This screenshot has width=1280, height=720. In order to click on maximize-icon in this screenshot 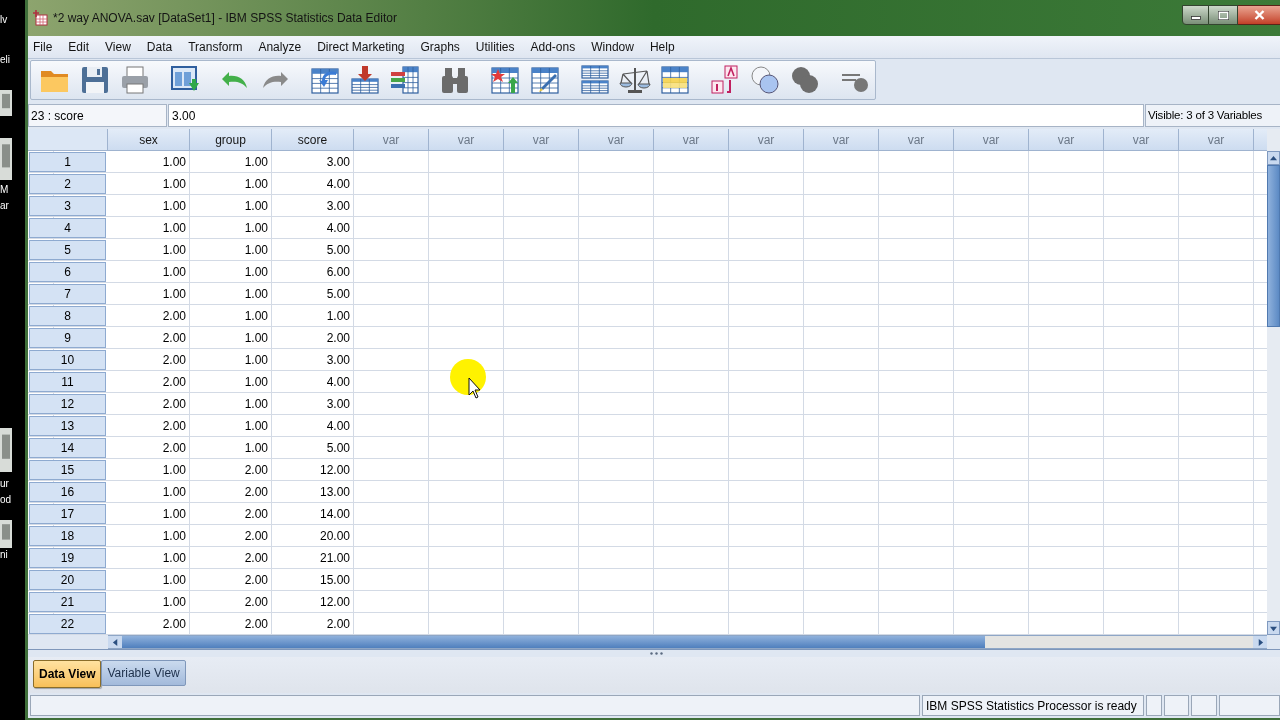, I will do `click(1223, 15)`.